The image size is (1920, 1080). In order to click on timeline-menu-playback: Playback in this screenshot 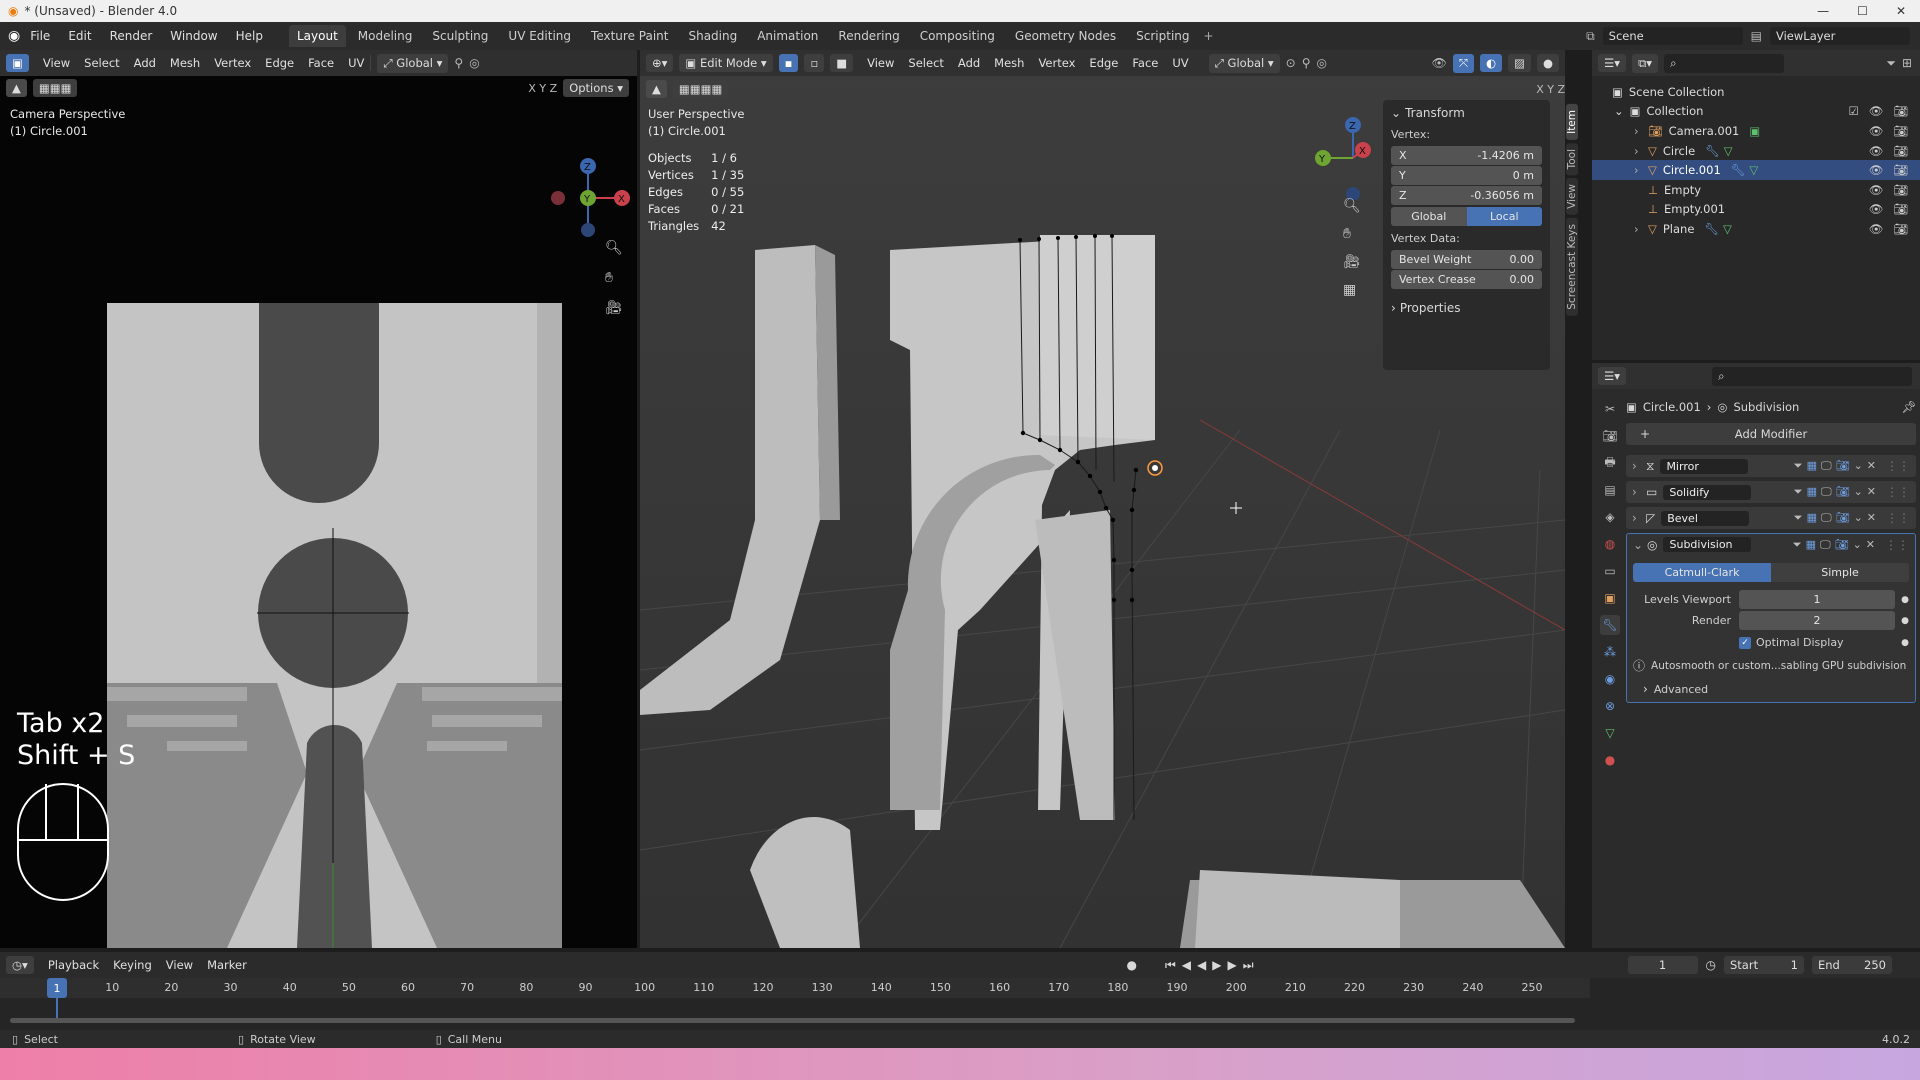, I will do `click(73, 965)`.